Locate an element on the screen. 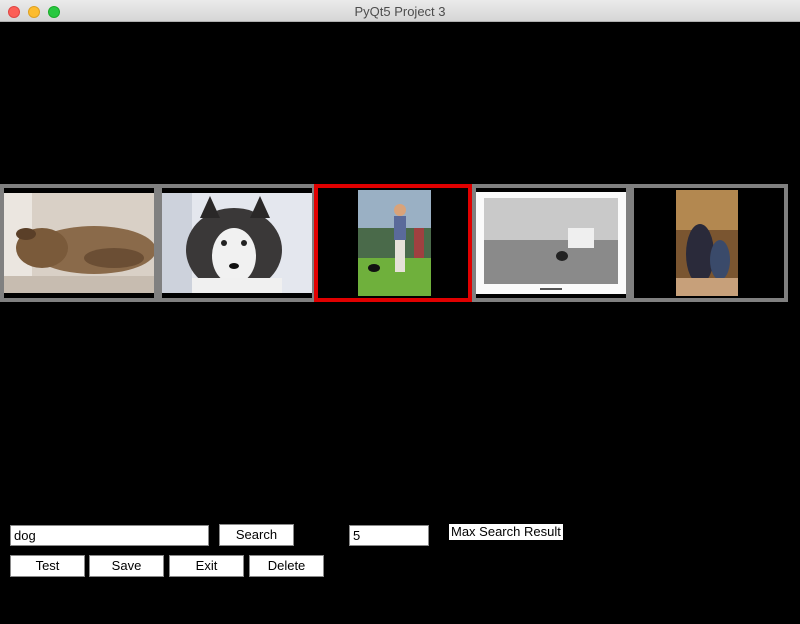 This screenshot has width=800, height=624. max-results-label: Max Search Result is located at coordinates (506, 532).